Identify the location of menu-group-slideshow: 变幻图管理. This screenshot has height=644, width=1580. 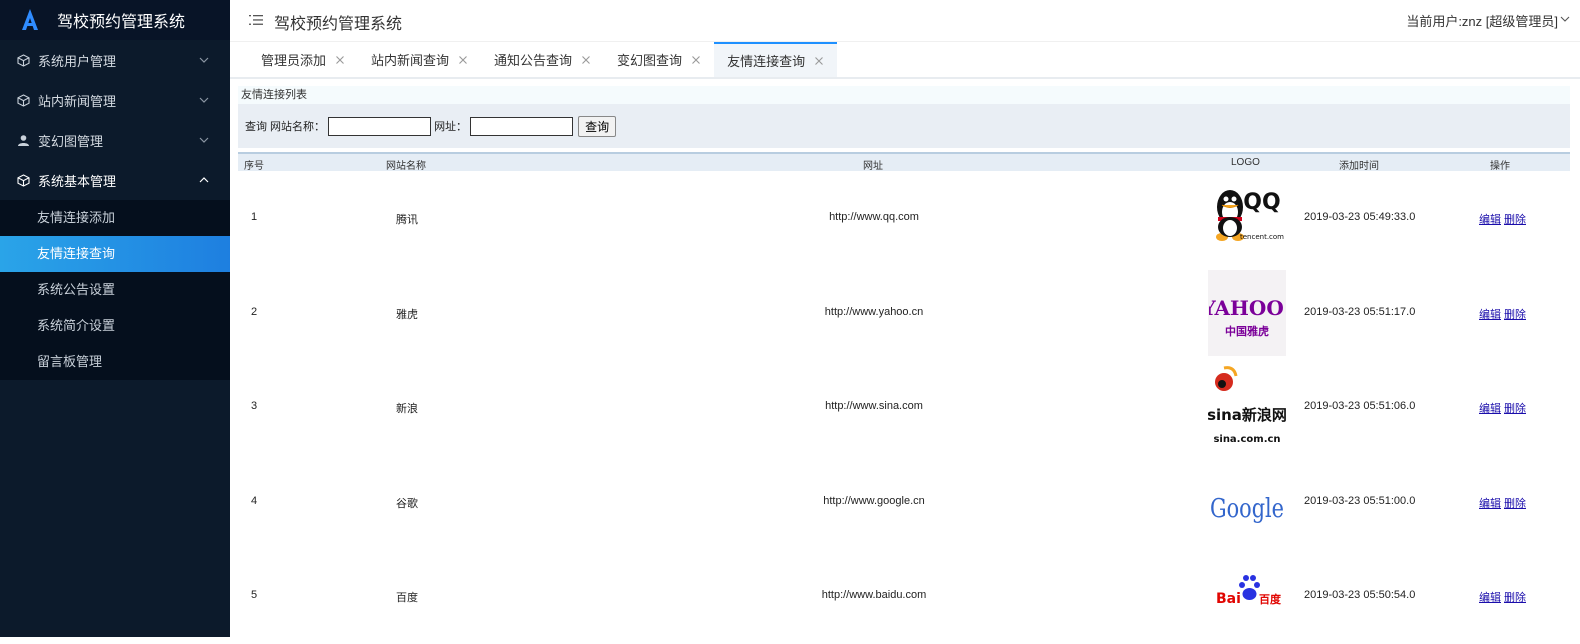
(115, 140).